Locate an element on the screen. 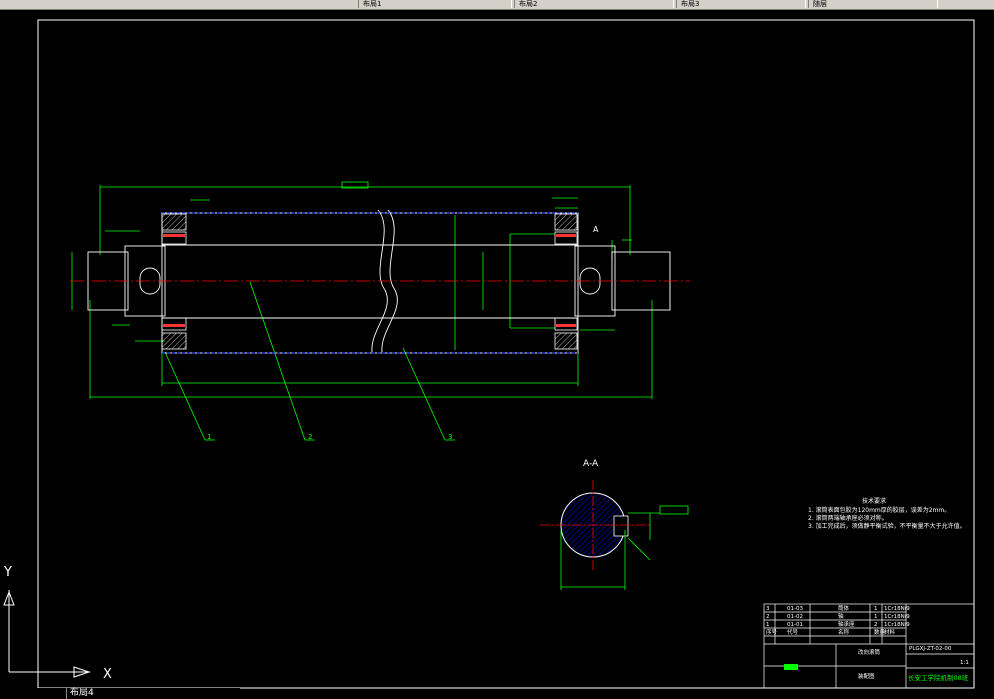  svg-text: 轴承座 is located at coordinates (846, 624).